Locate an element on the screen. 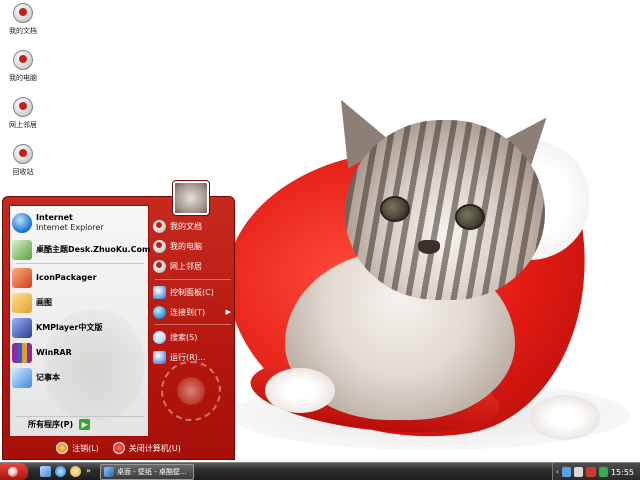 Image resolution: width=640 pixels, height=480 pixels. desktop-icon-my-documents: 我的文档 is located at coordinates (23, 19).